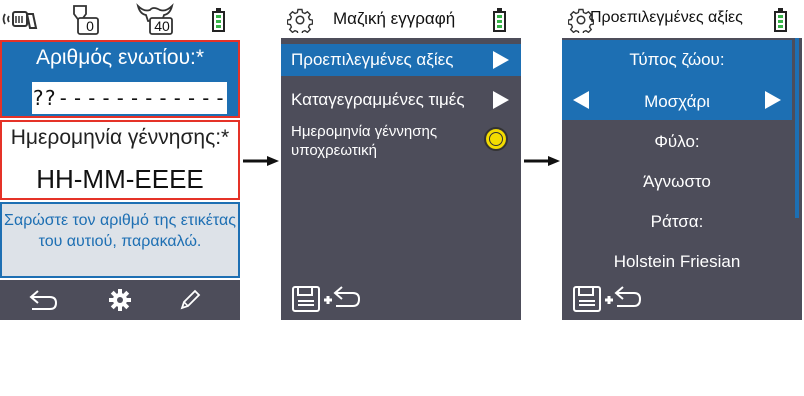 The width and height of the screenshot is (804, 396). What do you see at coordinates (120, 79) in the screenshot?
I see `eartag-section: Αριθμός ενωτίου:* ?? - - - - - - - - - - - -` at bounding box center [120, 79].